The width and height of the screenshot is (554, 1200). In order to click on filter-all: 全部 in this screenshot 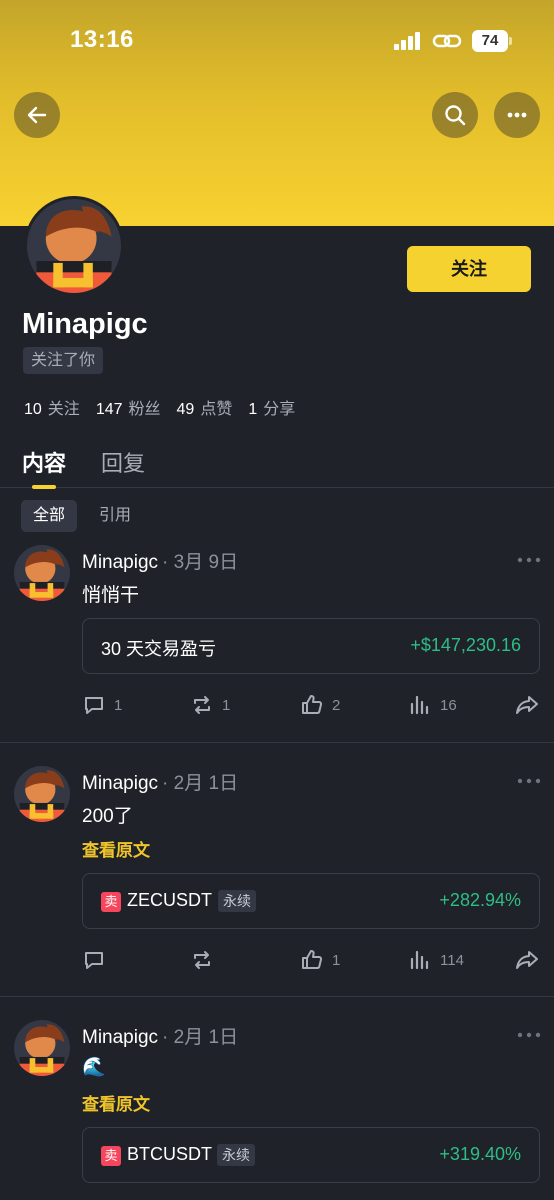, I will do `click(49, 516)`.